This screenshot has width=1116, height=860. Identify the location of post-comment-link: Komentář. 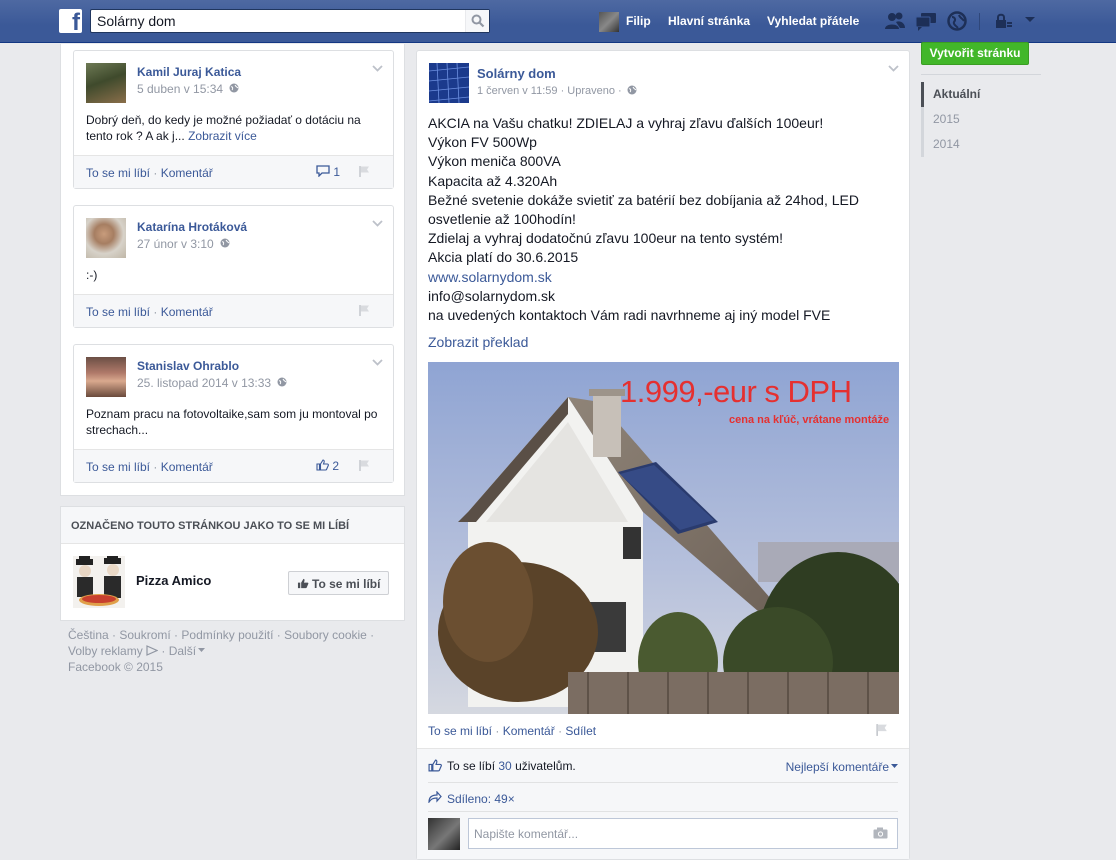
(529, 731).